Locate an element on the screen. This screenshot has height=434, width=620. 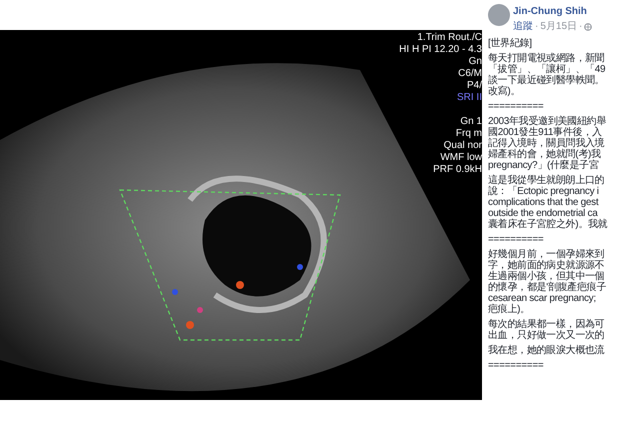
post-text-line: pregnancy?」(什麼是子宮 is located at coordinates (544, 165).